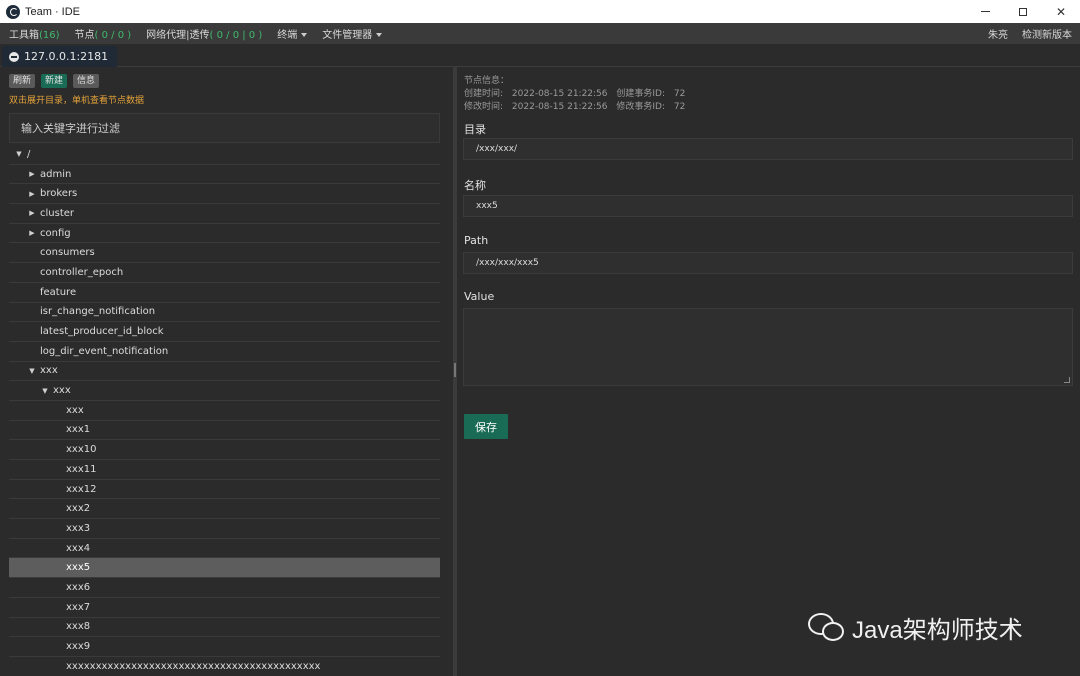 Image resolution: width=1080 pixels, height=676 pixels. Describe the element at coordinates (224, 128) in the screenshot. I see `filter-input: 输入关键字进行过滤` at that location.